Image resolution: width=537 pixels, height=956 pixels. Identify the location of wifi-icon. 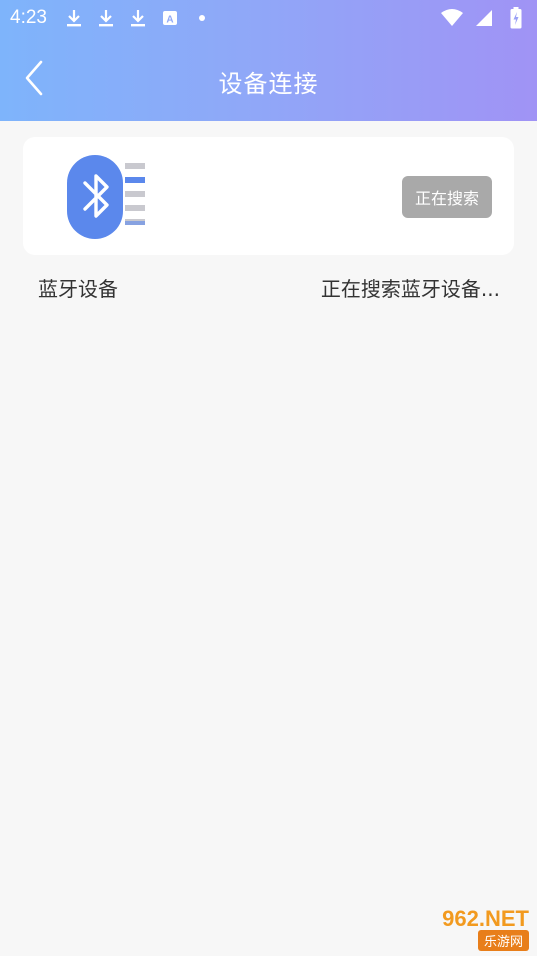
(452, 18).